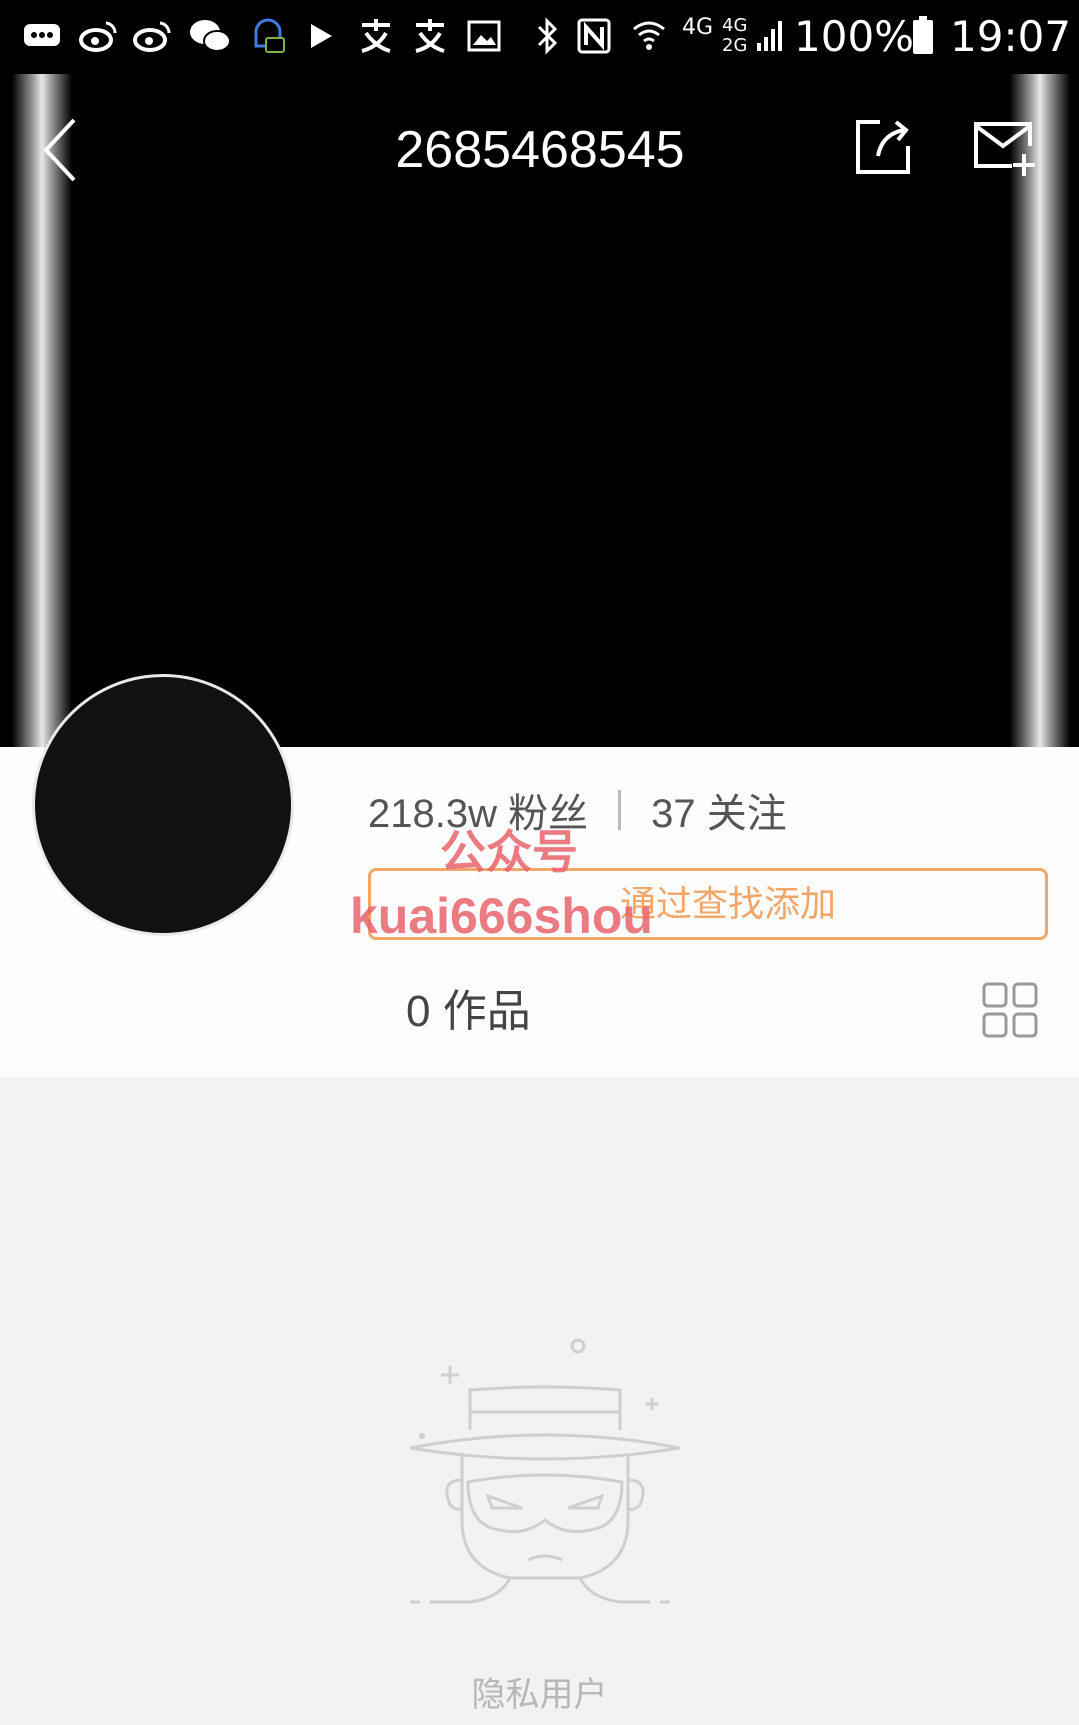 Image resolution: width=1079 pixels, height=1725 pixels. I want to click on share-button, so click(883, 147).